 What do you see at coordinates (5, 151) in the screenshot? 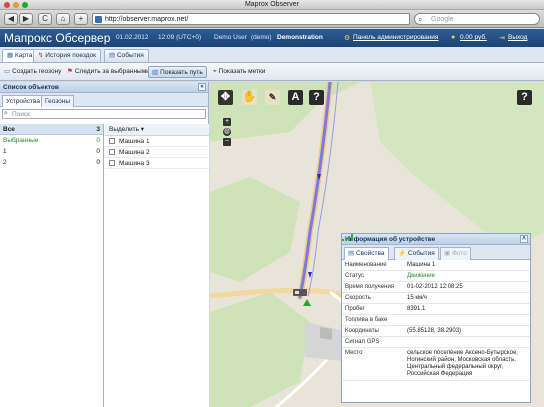
I see `group-name: 1` at bounding box center [5, 151].